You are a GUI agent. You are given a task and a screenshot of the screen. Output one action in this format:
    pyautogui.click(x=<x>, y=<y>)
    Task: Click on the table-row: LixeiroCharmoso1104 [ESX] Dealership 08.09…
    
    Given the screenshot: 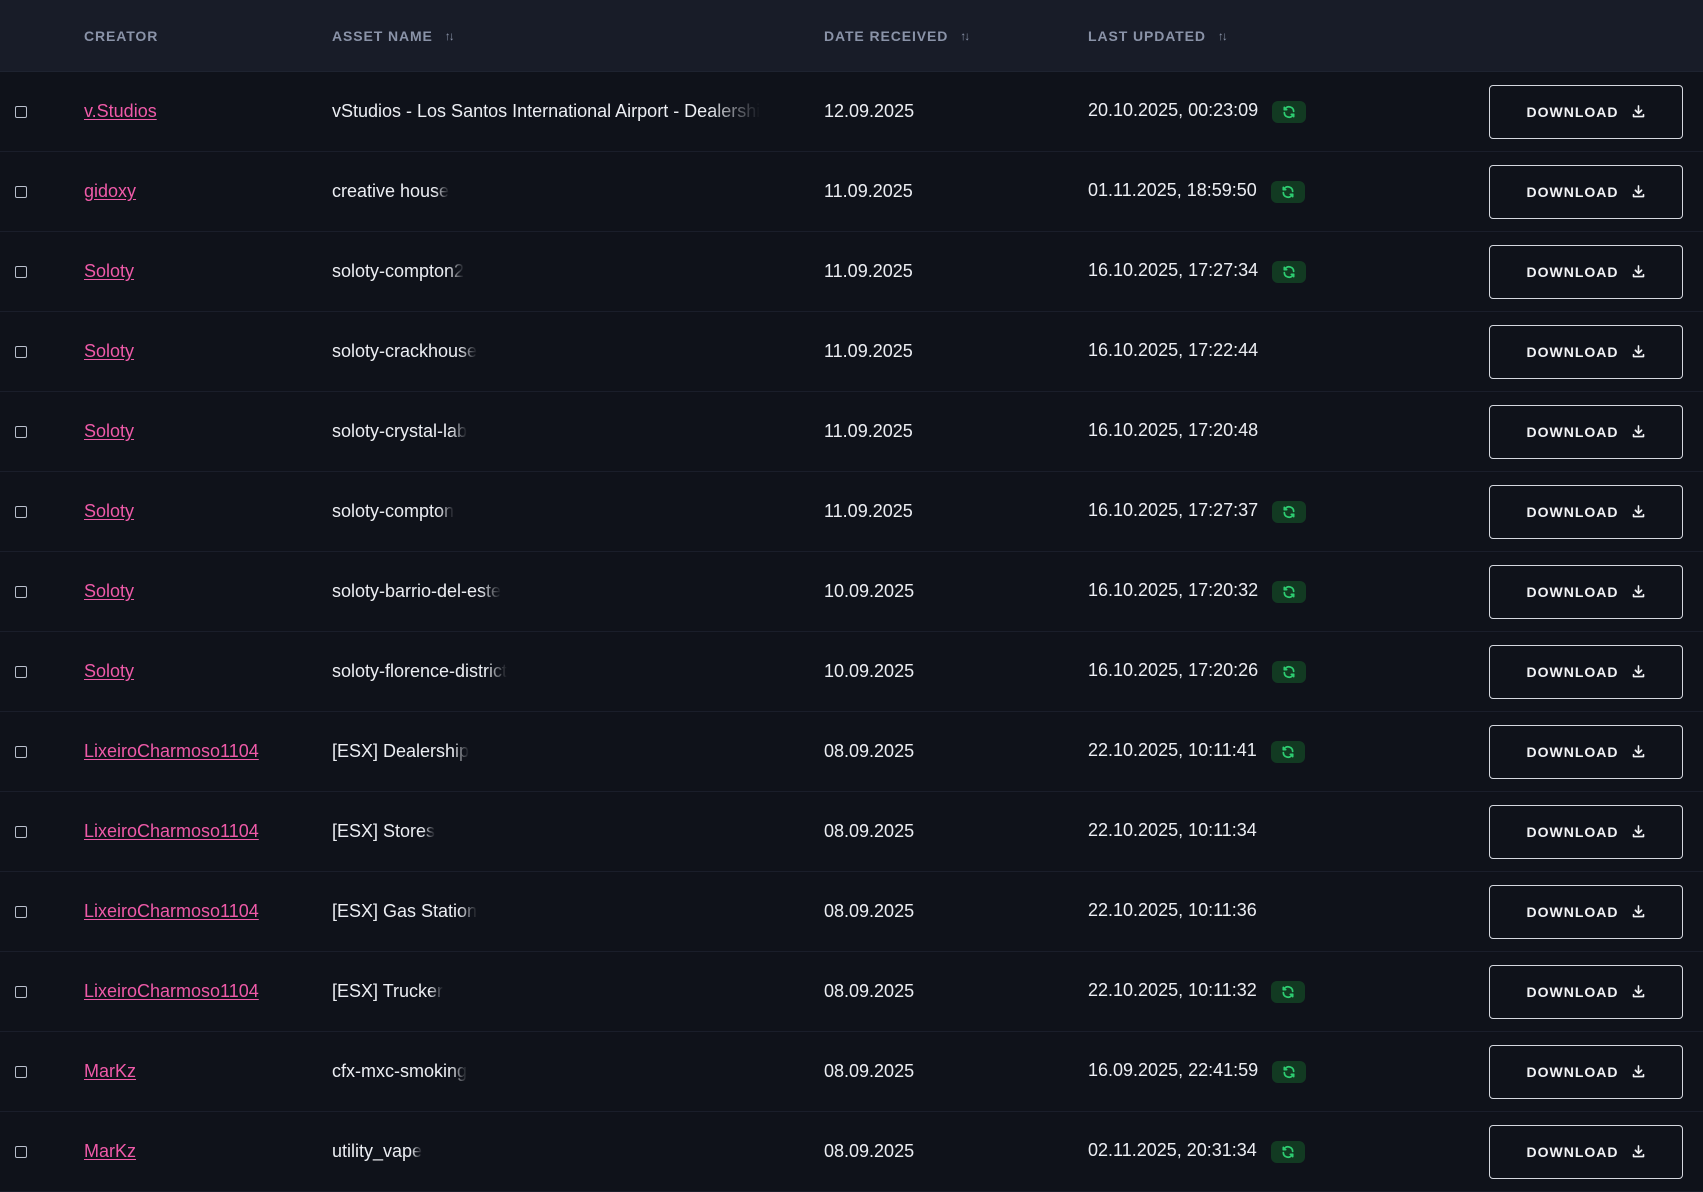 What is the action you would take?
    pyautogui.click(x=851, y=752)
    